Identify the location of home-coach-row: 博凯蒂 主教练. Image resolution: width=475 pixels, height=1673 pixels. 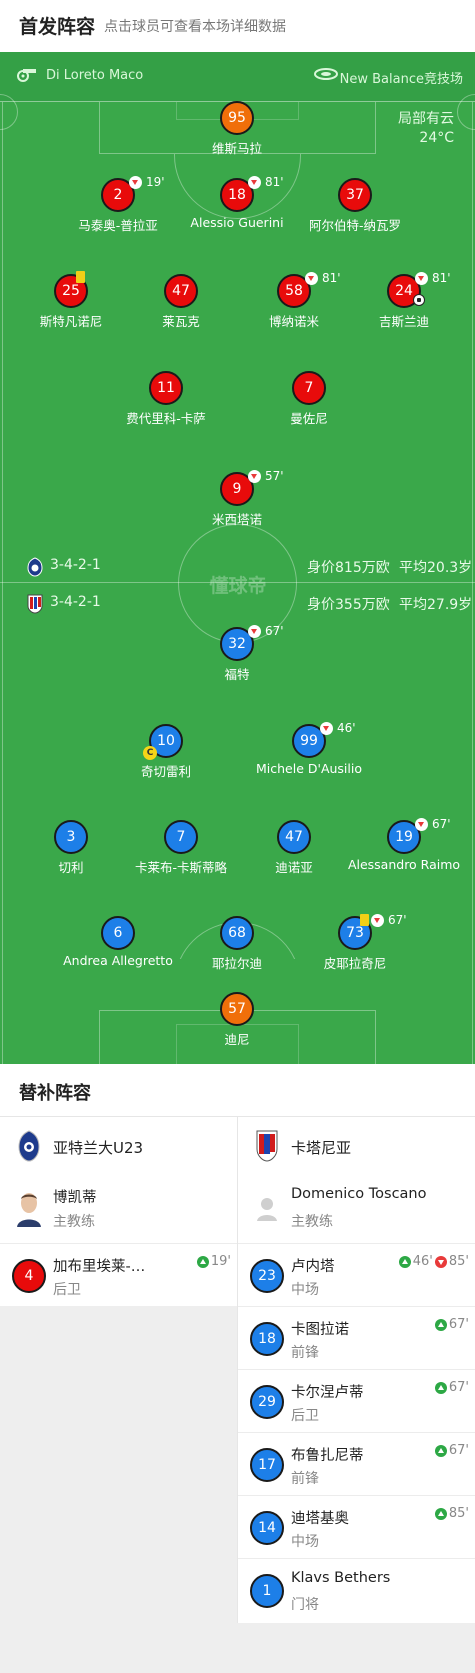
(118, 1210).